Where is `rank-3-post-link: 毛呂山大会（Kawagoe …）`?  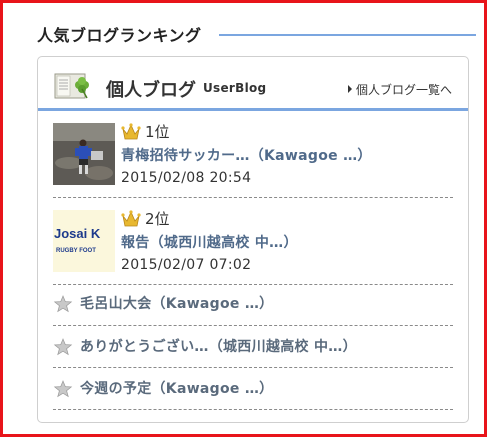 rank-3-post-link: 毛呂山大会（Kawagoe …） is located at coordinates (177, 303).